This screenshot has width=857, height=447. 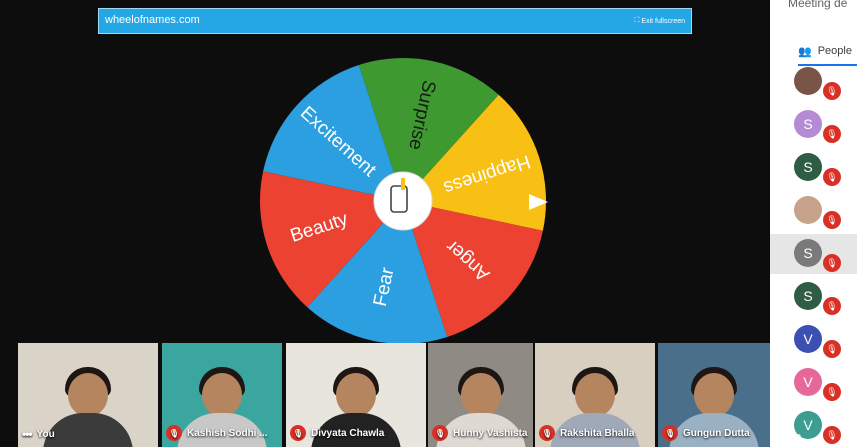 I want to click on cloud-icon: ☁, so click(x=816, y=438).